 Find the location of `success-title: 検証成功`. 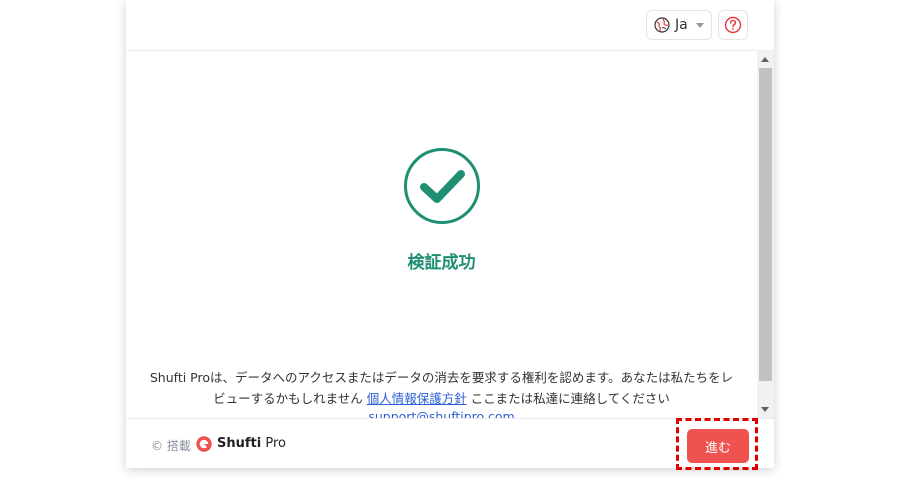

success-title: 検証成功 is located at coordinates (441, 263).